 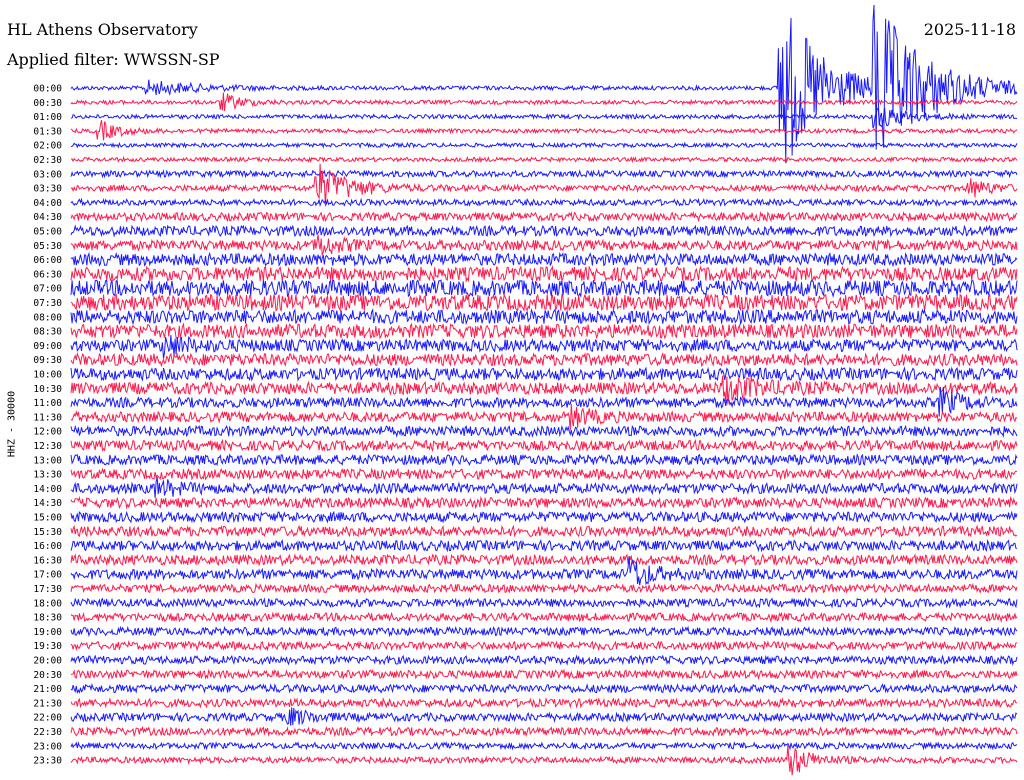 What do you see at coordinates (47, 689) in the screenshot?
I see `row-label: 21:00` at bounding box center [47, 689].